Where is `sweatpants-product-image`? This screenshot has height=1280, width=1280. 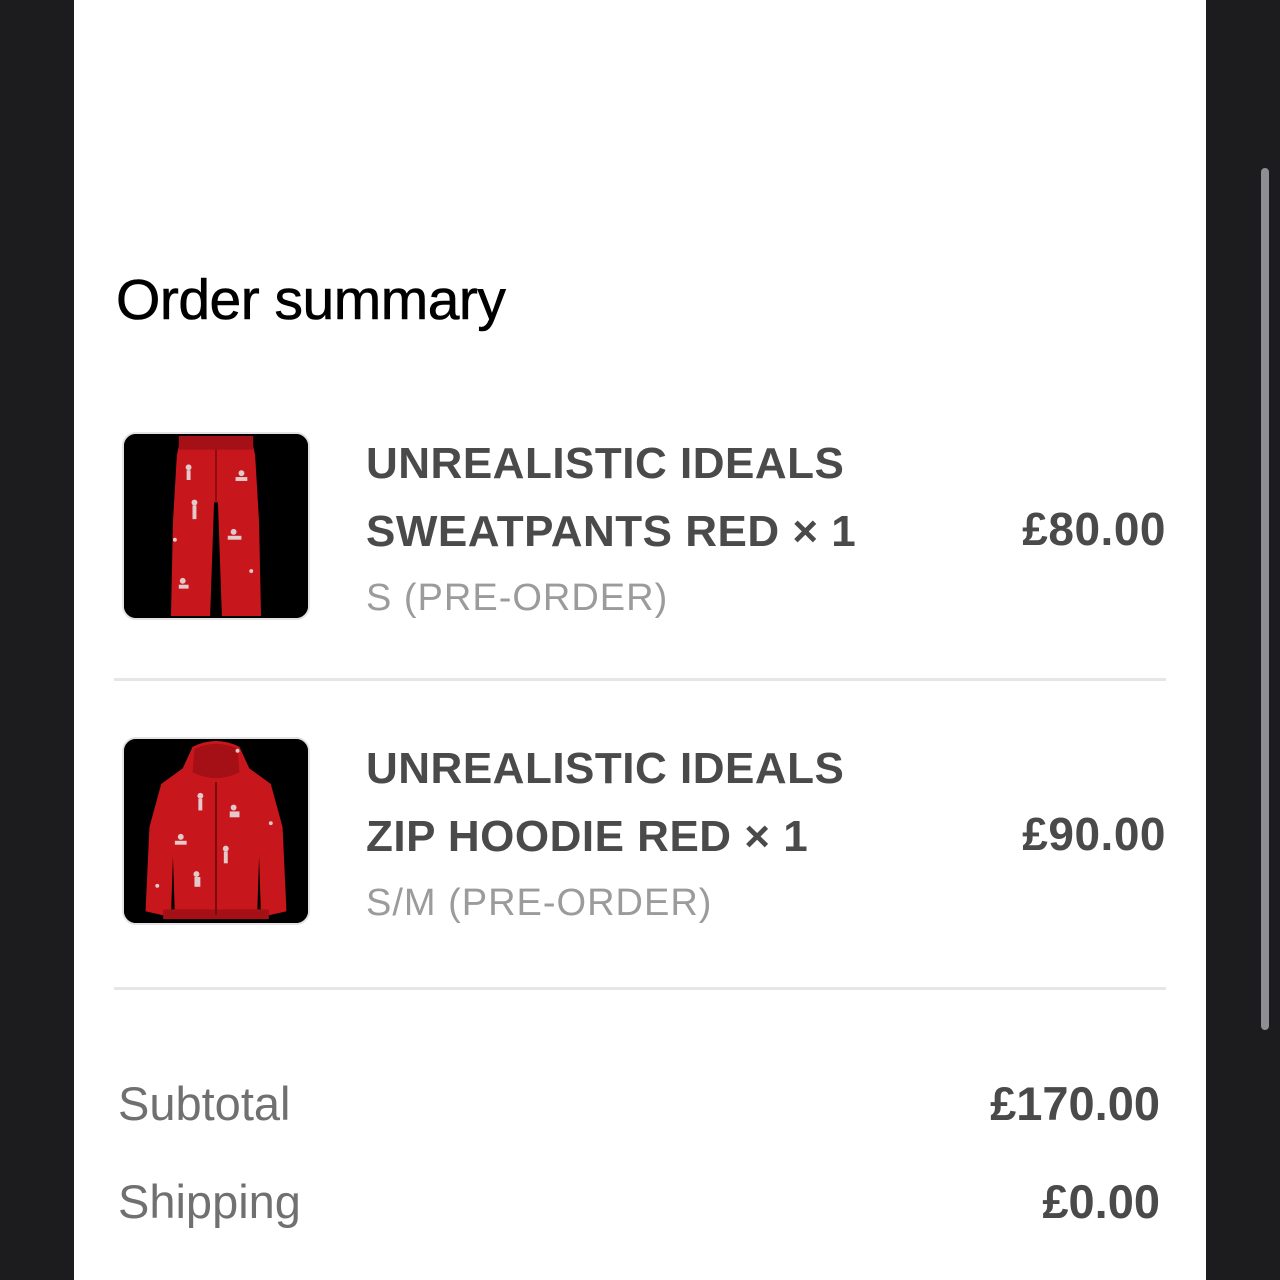
sweatpants-product-image is located at coordinates (216, 526).